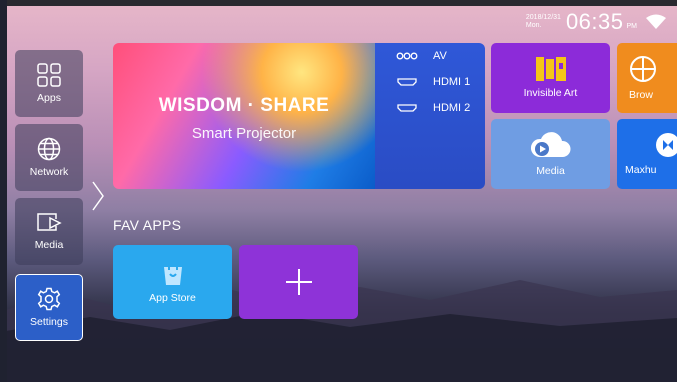 The width and height of the screenshot is (677, 382). Describe the element at coordinates (641, 170) in the screenshot. I see `tile-label: Maxhu` at that location.